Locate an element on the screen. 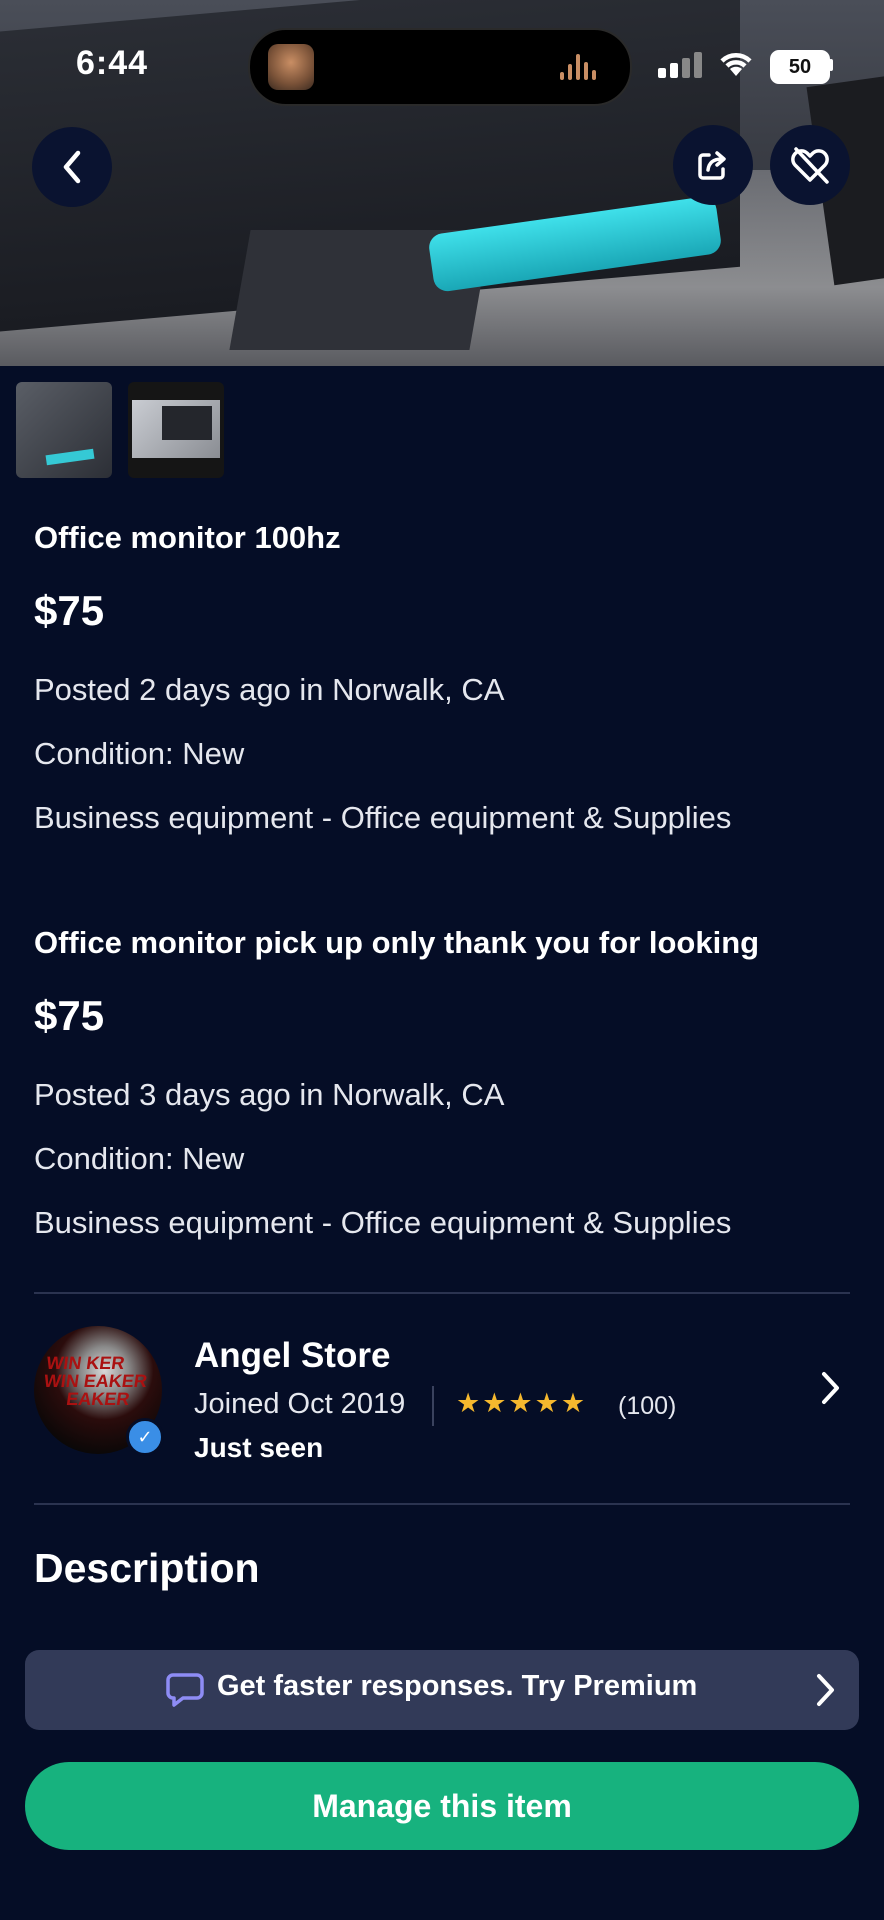 This screenshot has width=884, height=1920. share-icon is located at coordinates (712, 165).